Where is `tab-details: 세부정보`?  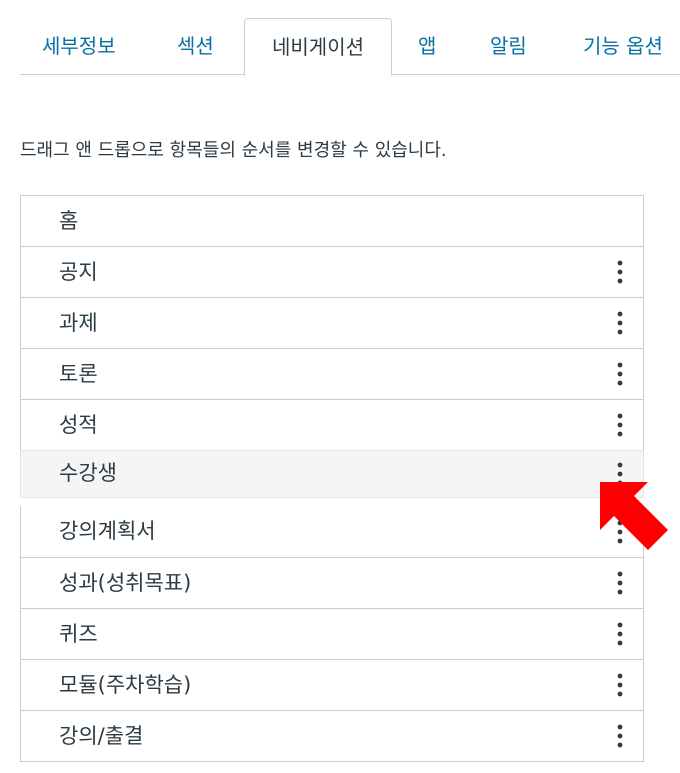
tab-details: 세부정보 is located at coordinates (79, 46).